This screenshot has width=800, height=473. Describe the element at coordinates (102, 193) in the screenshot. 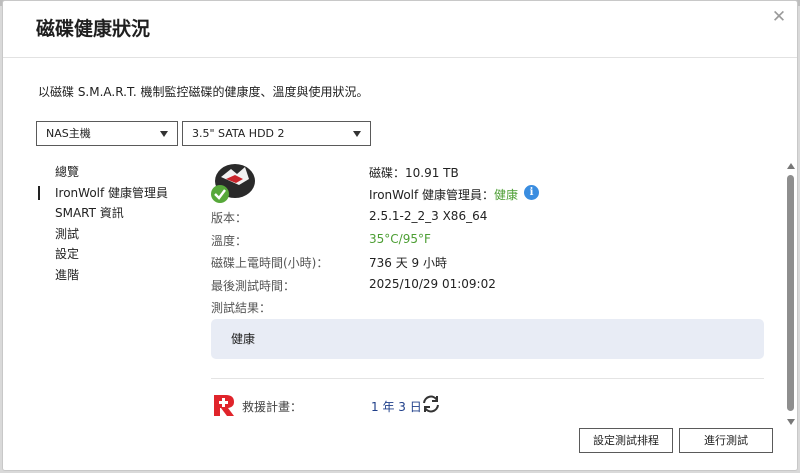

I see `nav-item-ironwolf-health: IronWolf 健康管理員` at that location.